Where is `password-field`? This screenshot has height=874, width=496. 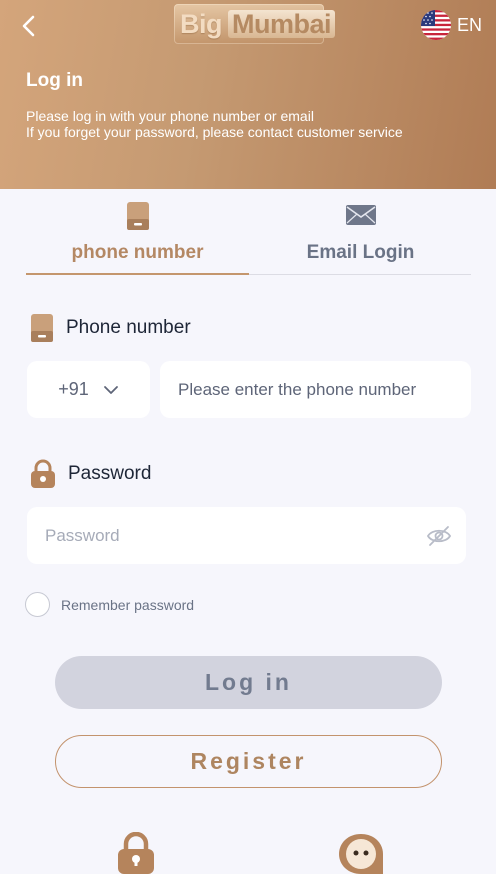
password-field is located at coordinates (246, 535).